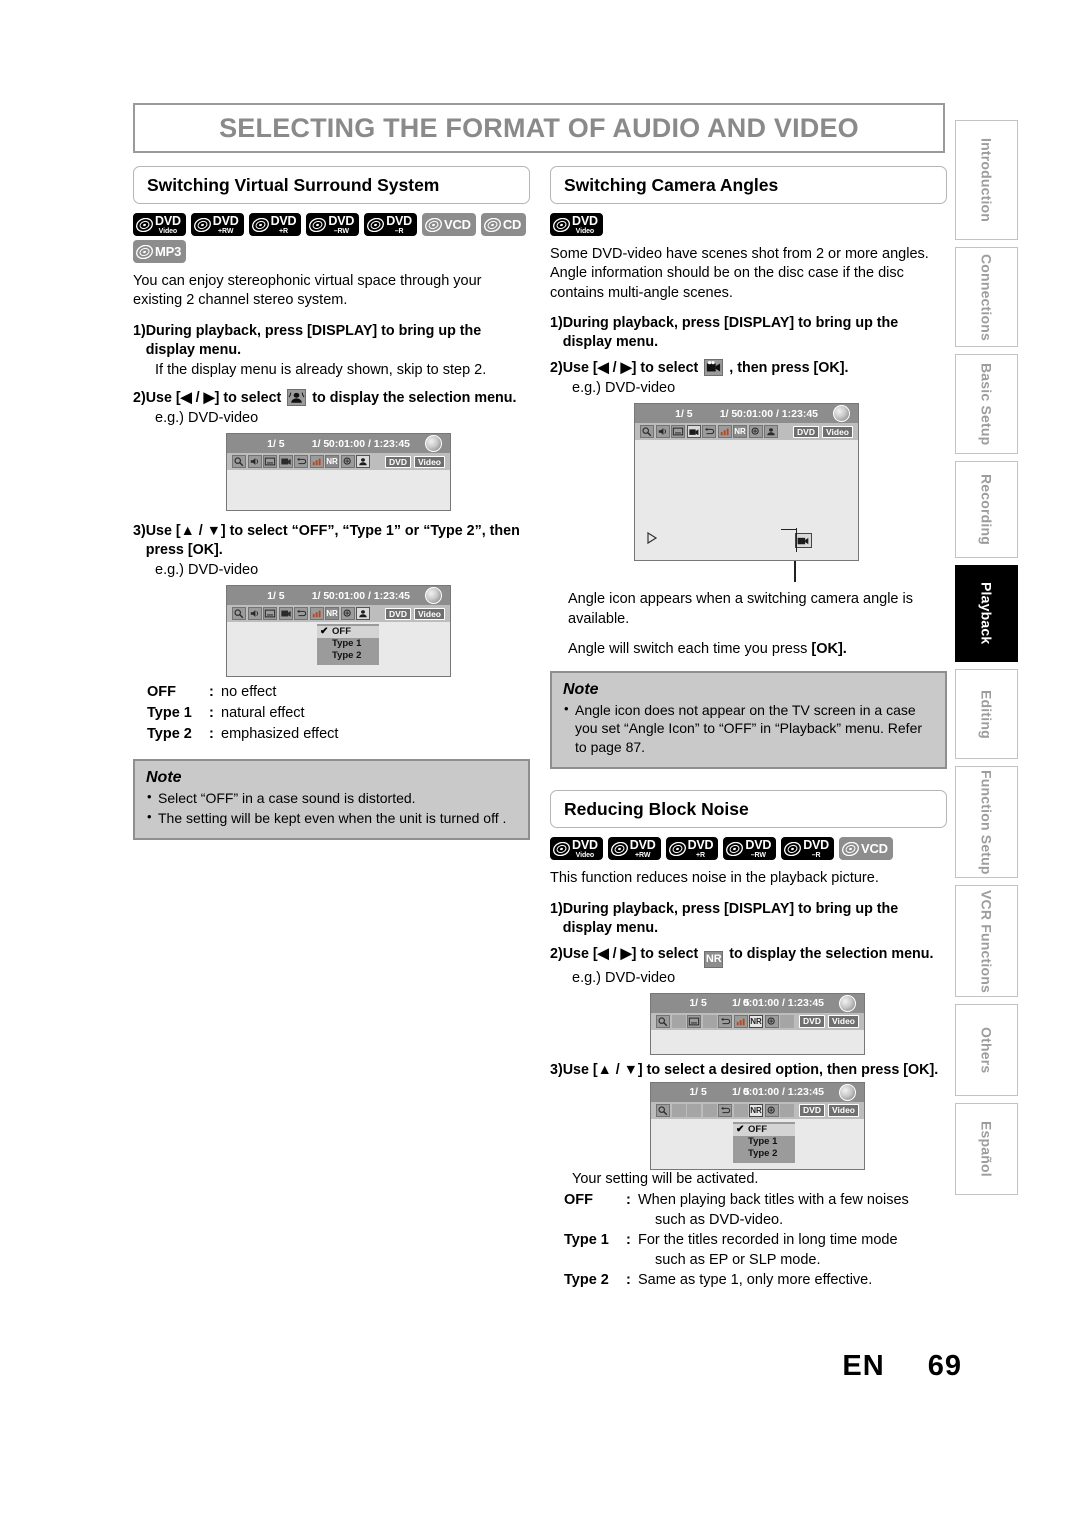 This screenshot has width=1080, height=1528. Describe the element at coordinates (160, 251) in the screenshot. I see `badge-mp3: MP3` at that location.